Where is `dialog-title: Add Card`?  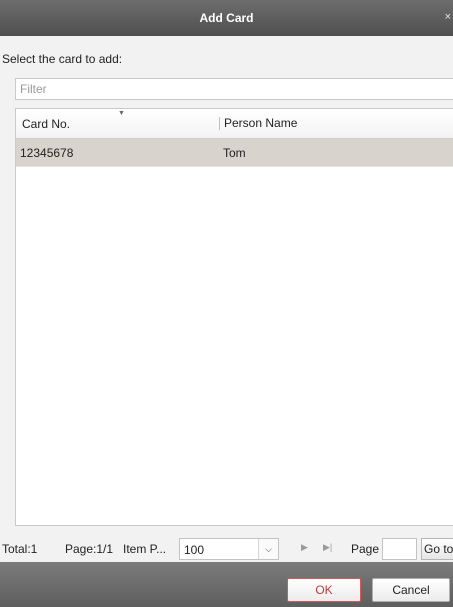 dialog-title: Add Card is located at coordinates (226, 18).